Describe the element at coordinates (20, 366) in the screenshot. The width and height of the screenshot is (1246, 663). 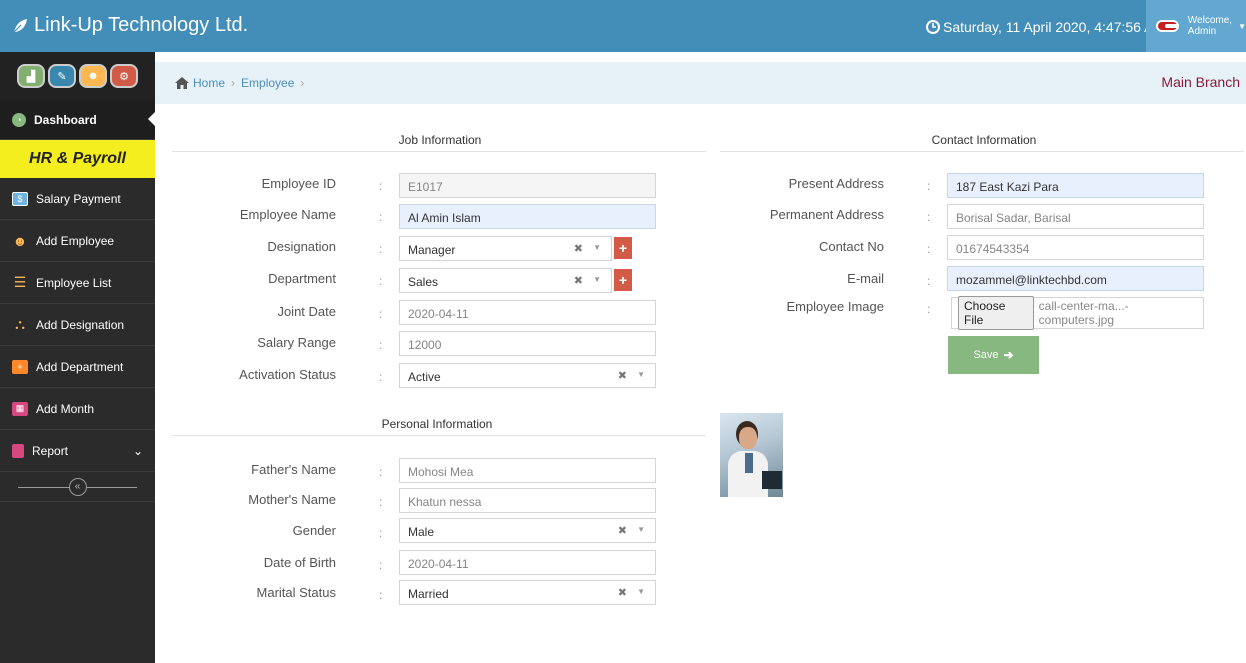
I see `plus-square-icon: +` at that location.